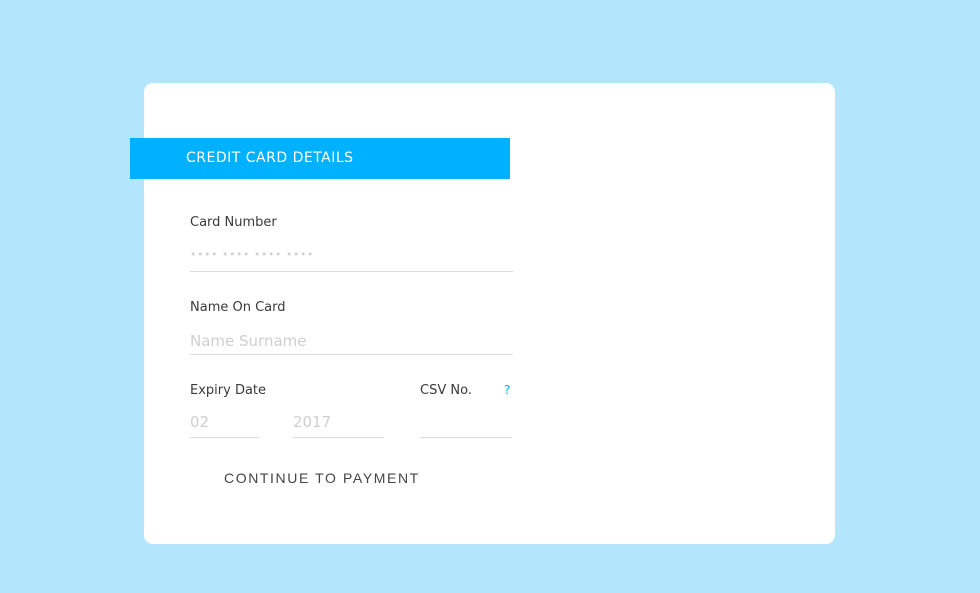  Describe the element at coordinates (233, 222) in the screenshot. I see `card-number-label: Card Number` at that location.